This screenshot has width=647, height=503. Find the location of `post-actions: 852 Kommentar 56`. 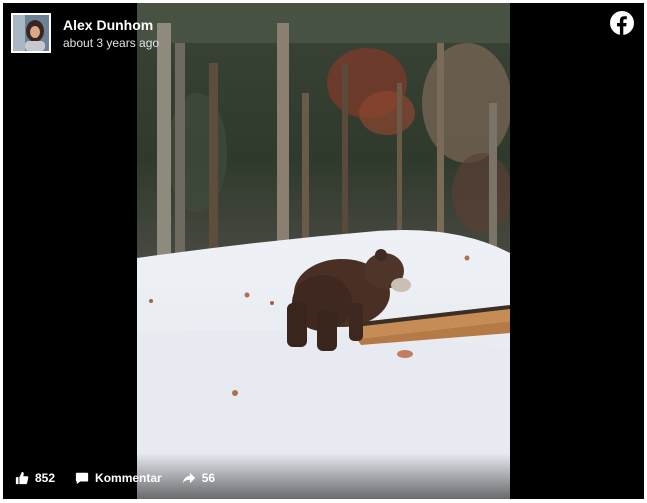

post-actions: 852 Kommentar 56 is located at coordinates (125, 478).